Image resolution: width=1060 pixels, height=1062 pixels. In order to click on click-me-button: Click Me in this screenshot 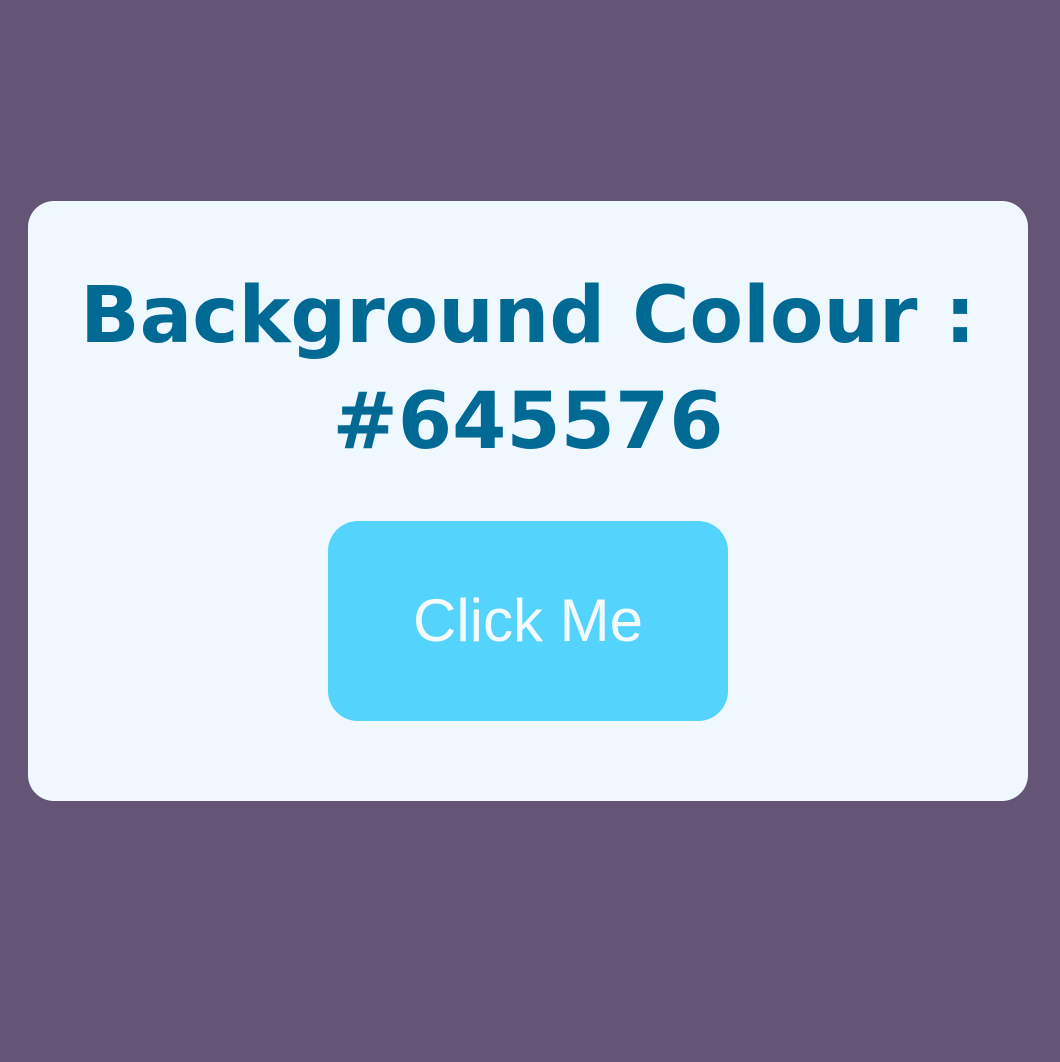, I will do `click(528, 621)`.